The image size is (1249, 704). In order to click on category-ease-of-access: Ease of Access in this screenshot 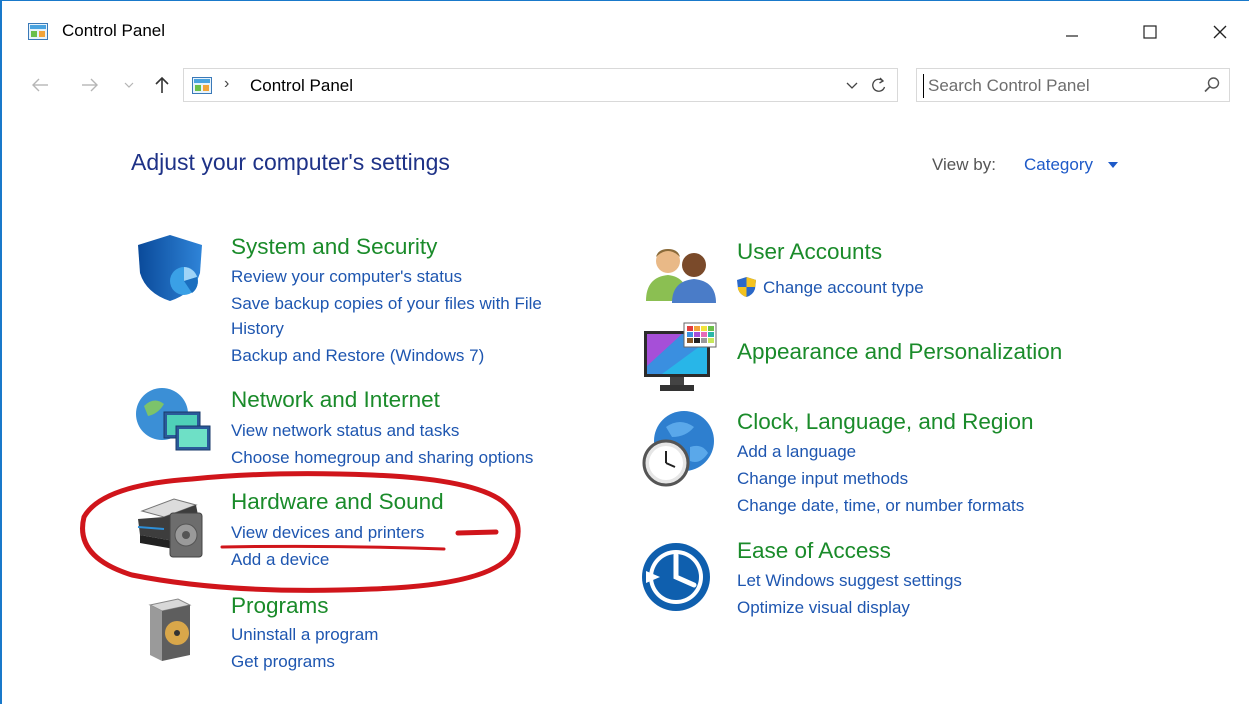, I will do `click(814, 551)`.